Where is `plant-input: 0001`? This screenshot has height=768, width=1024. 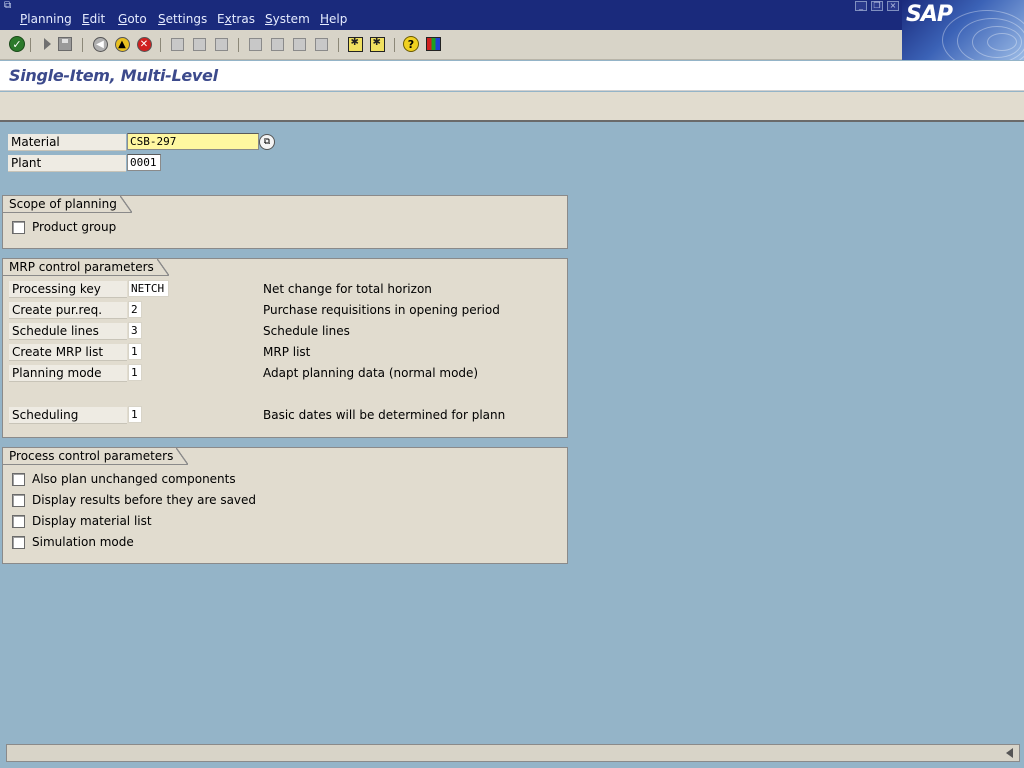
plant-input: 0001 is located at coordinates (144, 162).